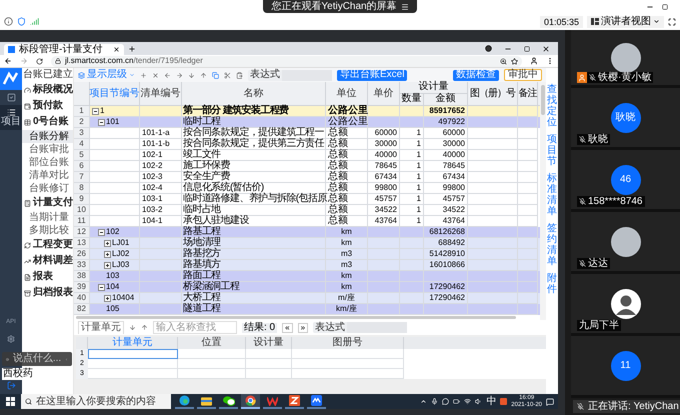 This screenshot has width=680, height=415. Describe the element at coordinates (11, 385) in the screenshot. I see `logout-icon` at that location.